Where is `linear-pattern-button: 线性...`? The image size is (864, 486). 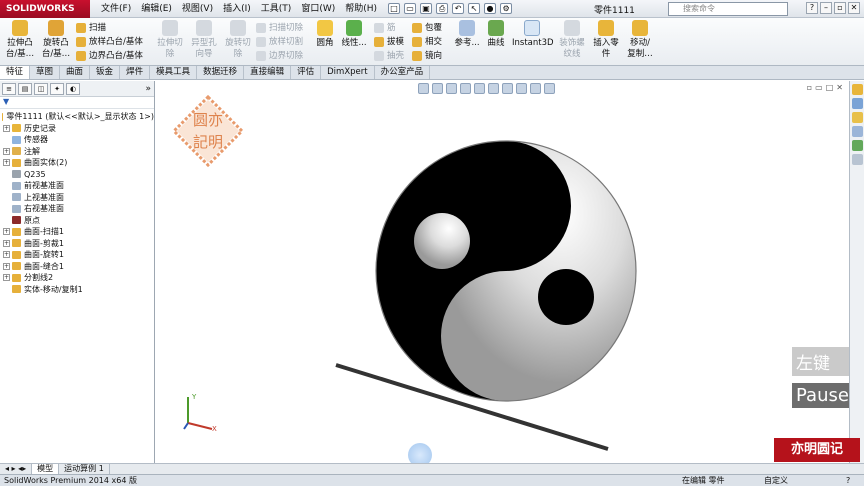
linear-pattern-button: 线性... is located at coordinates (354, 34).